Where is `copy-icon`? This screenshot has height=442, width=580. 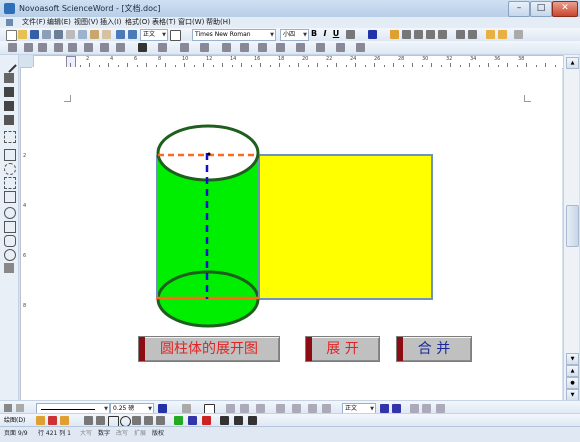
copy-icon is located at coordinates (82, 34).